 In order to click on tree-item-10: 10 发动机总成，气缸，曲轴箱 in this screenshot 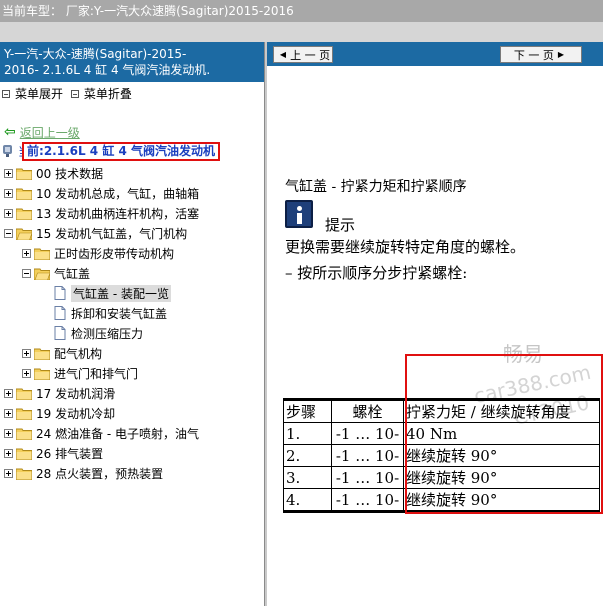, I will do `click(132, 193)`.